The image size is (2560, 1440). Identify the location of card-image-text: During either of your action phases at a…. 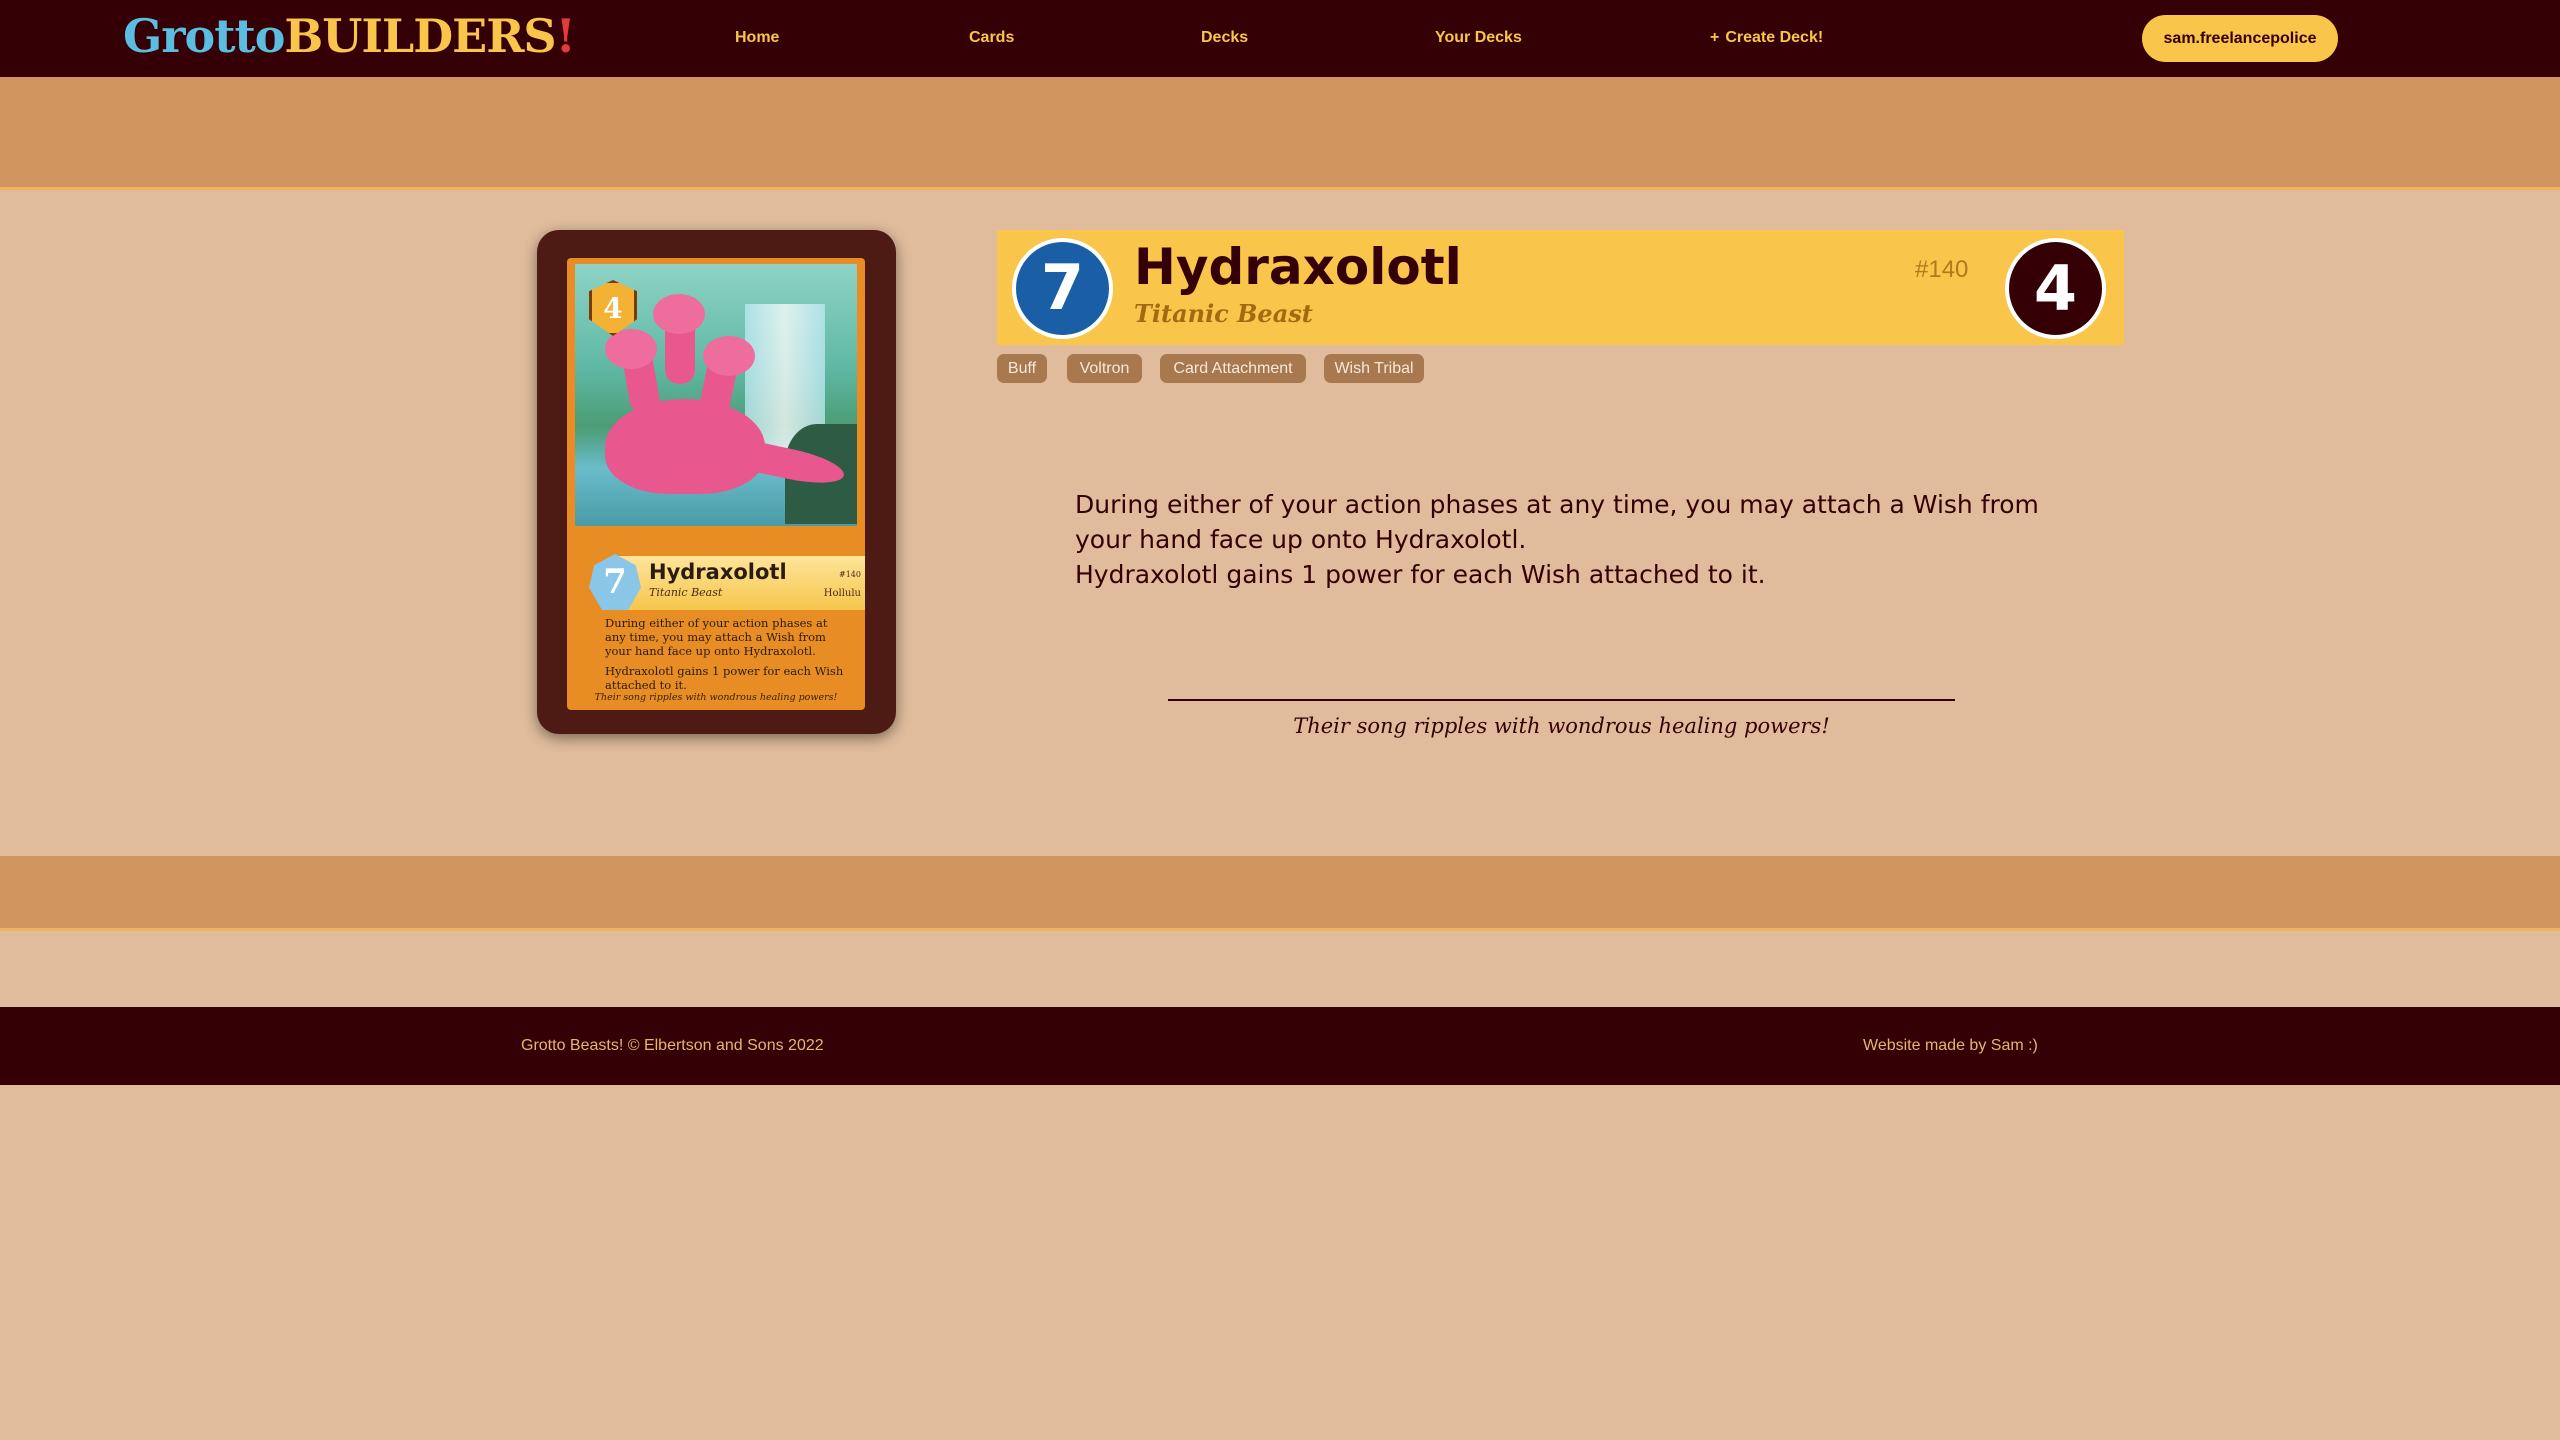
(725, 657).